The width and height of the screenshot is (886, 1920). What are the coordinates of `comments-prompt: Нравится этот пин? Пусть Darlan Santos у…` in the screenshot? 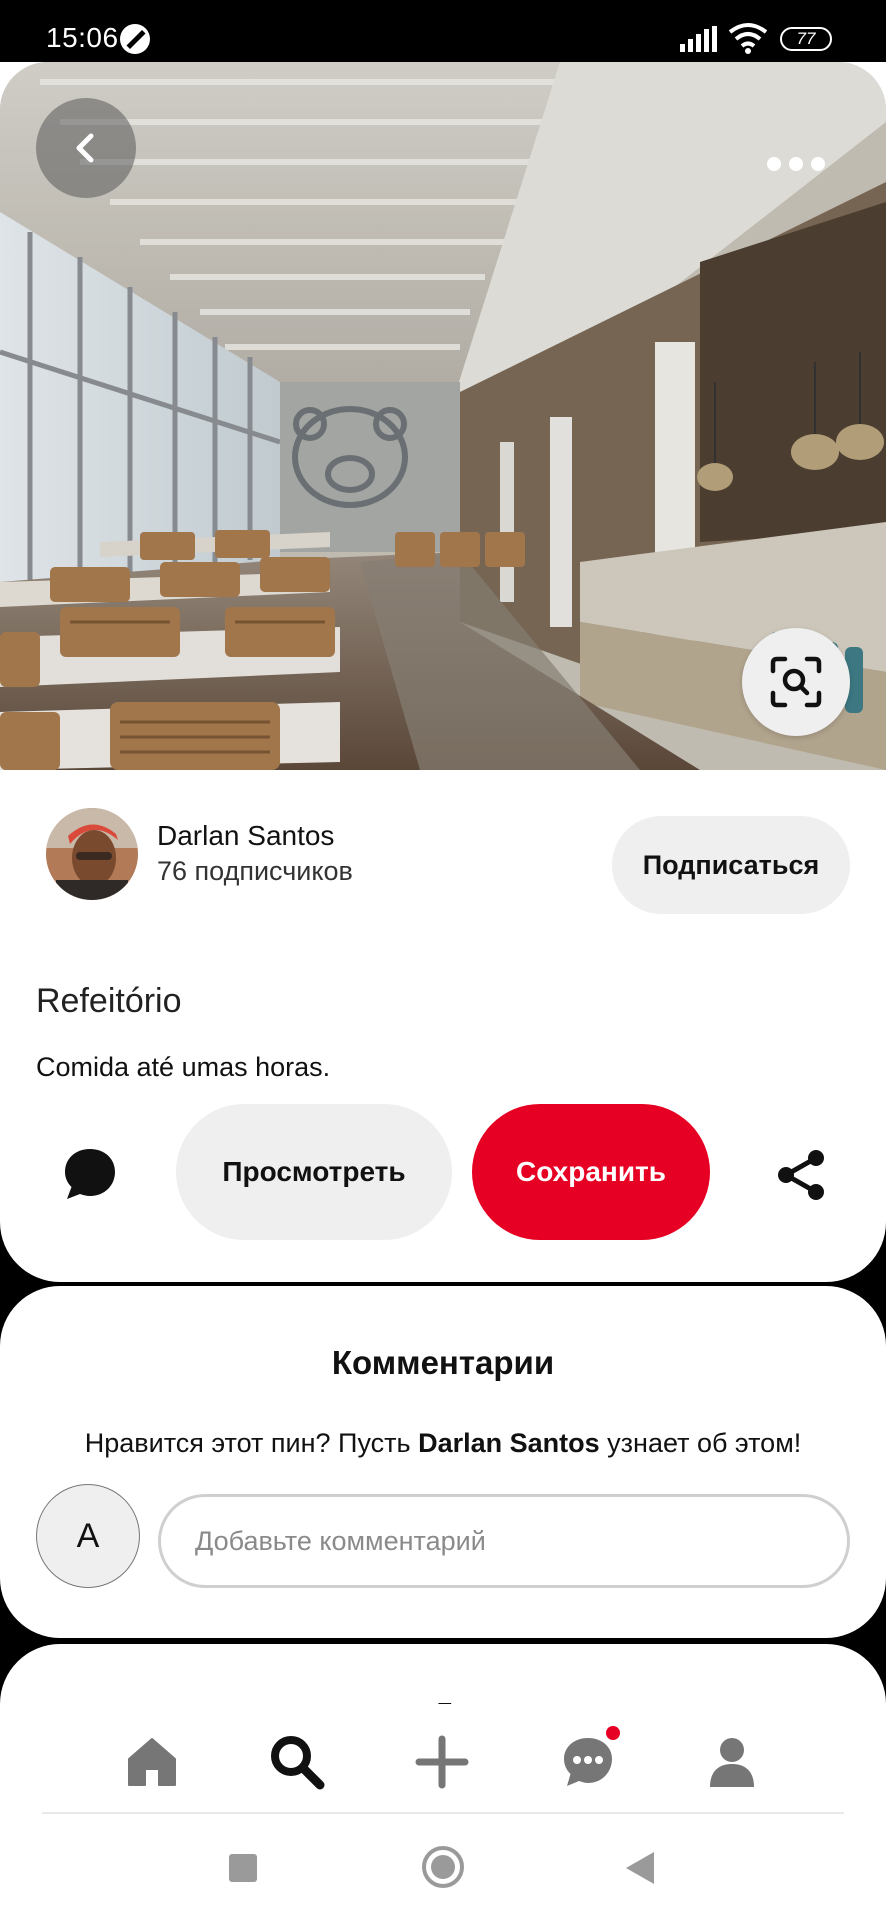 It's located at (443, 1443).